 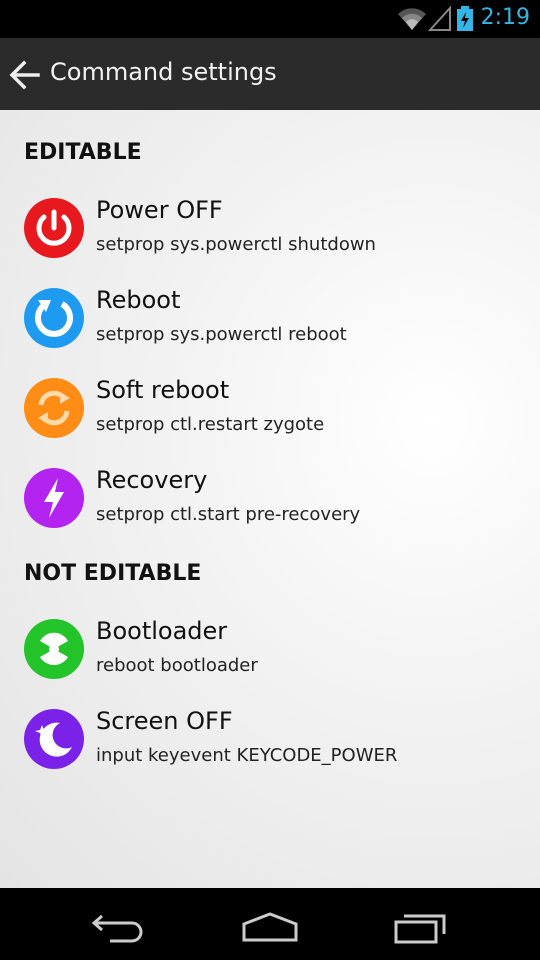 What do you see at coordinates (177, 665) in the screenshot?
I see `command-text: reboot bootloader` at bounding box center [177, 665].